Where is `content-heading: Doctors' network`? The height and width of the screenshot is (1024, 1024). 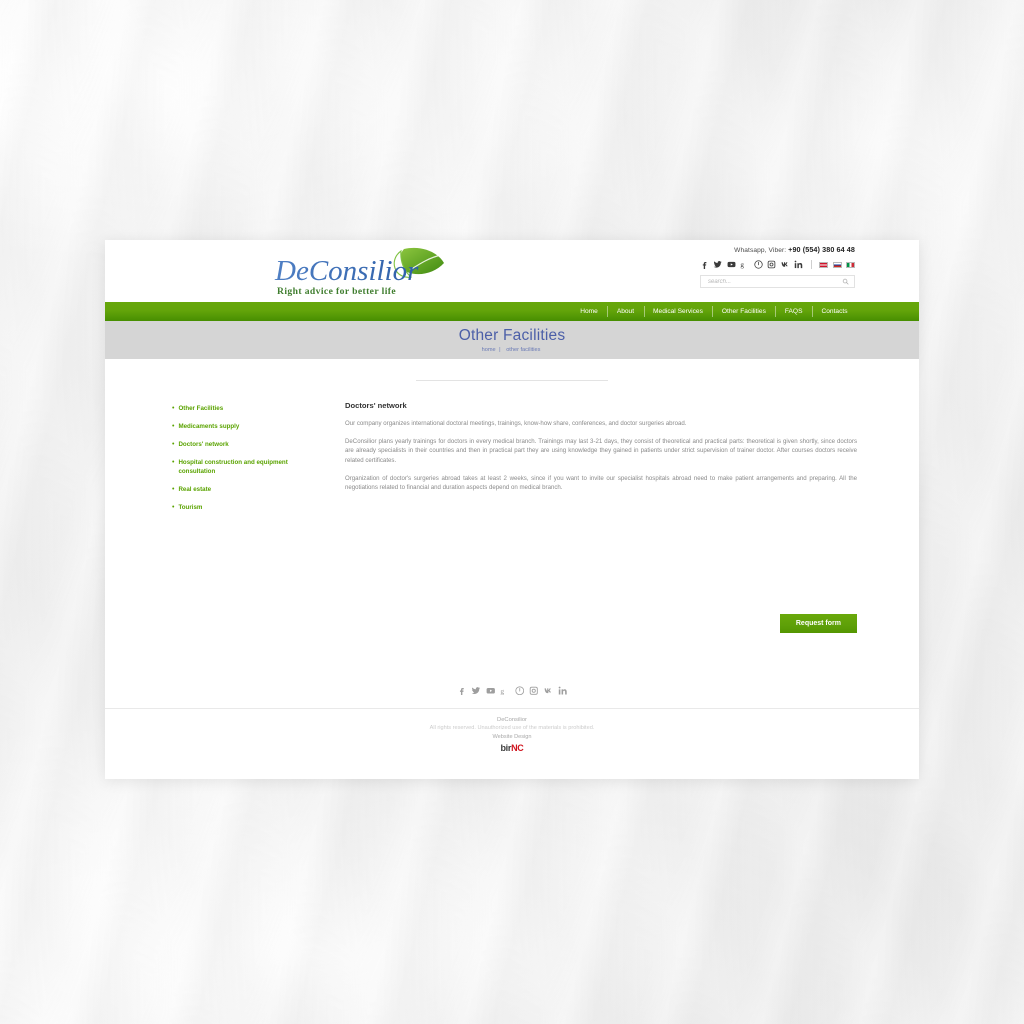 content-heading: Doctors' network is located at coordinates (376, 405).